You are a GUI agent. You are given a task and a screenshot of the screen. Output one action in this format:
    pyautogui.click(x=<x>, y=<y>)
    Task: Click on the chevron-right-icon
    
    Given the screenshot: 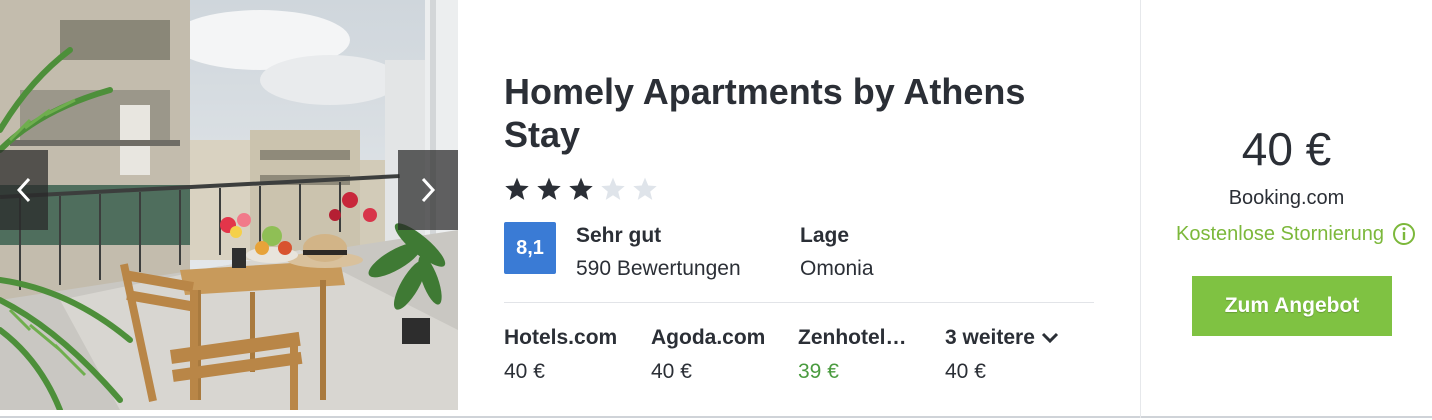 What is the action you would take?
    pyautogui.click(x=428, y=190)
    